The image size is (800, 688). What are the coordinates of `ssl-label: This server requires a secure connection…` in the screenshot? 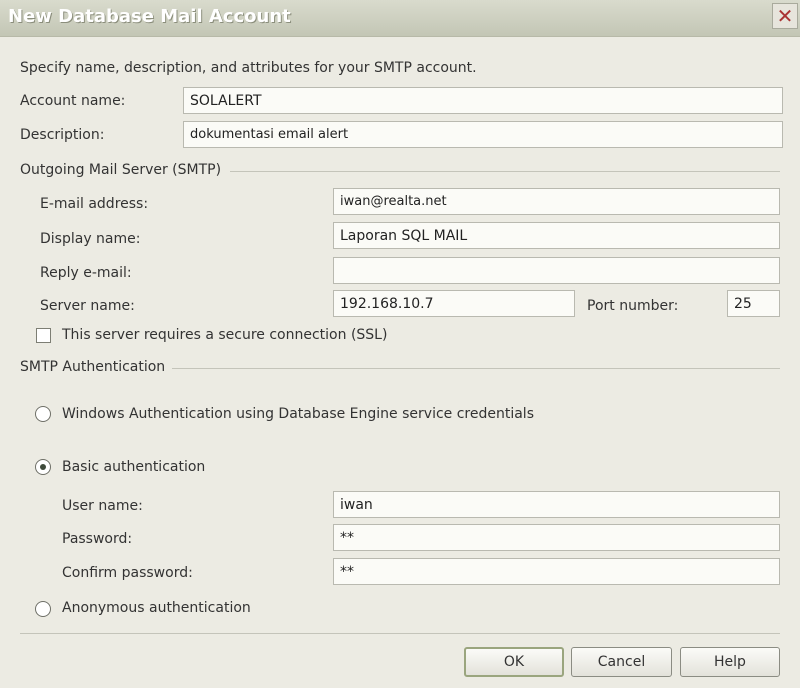 It's located at (225, 335).